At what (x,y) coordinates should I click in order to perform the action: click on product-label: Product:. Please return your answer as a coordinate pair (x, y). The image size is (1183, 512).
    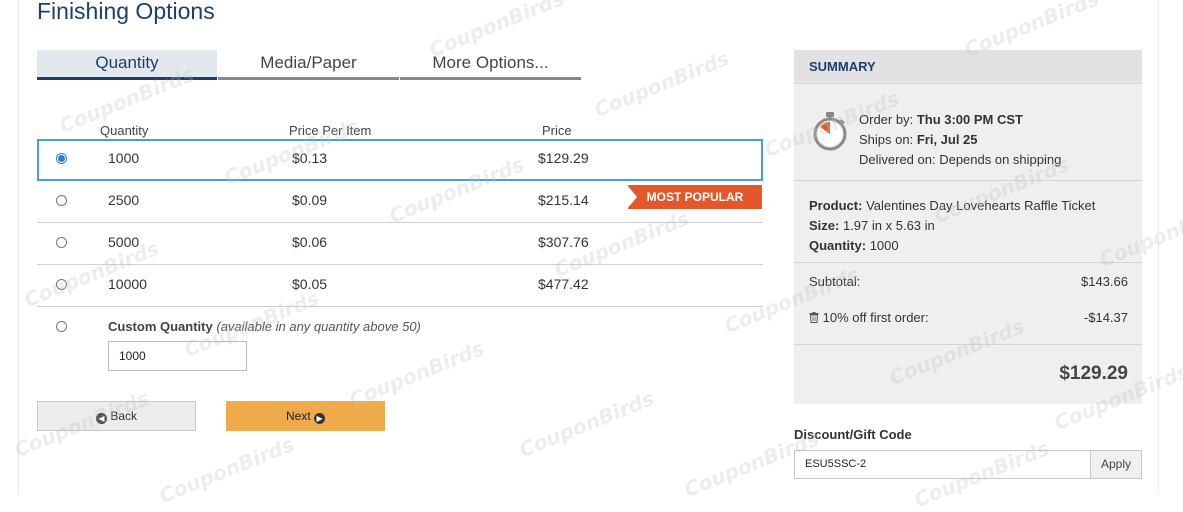
    Looking at the image, I should click on (836, 205).